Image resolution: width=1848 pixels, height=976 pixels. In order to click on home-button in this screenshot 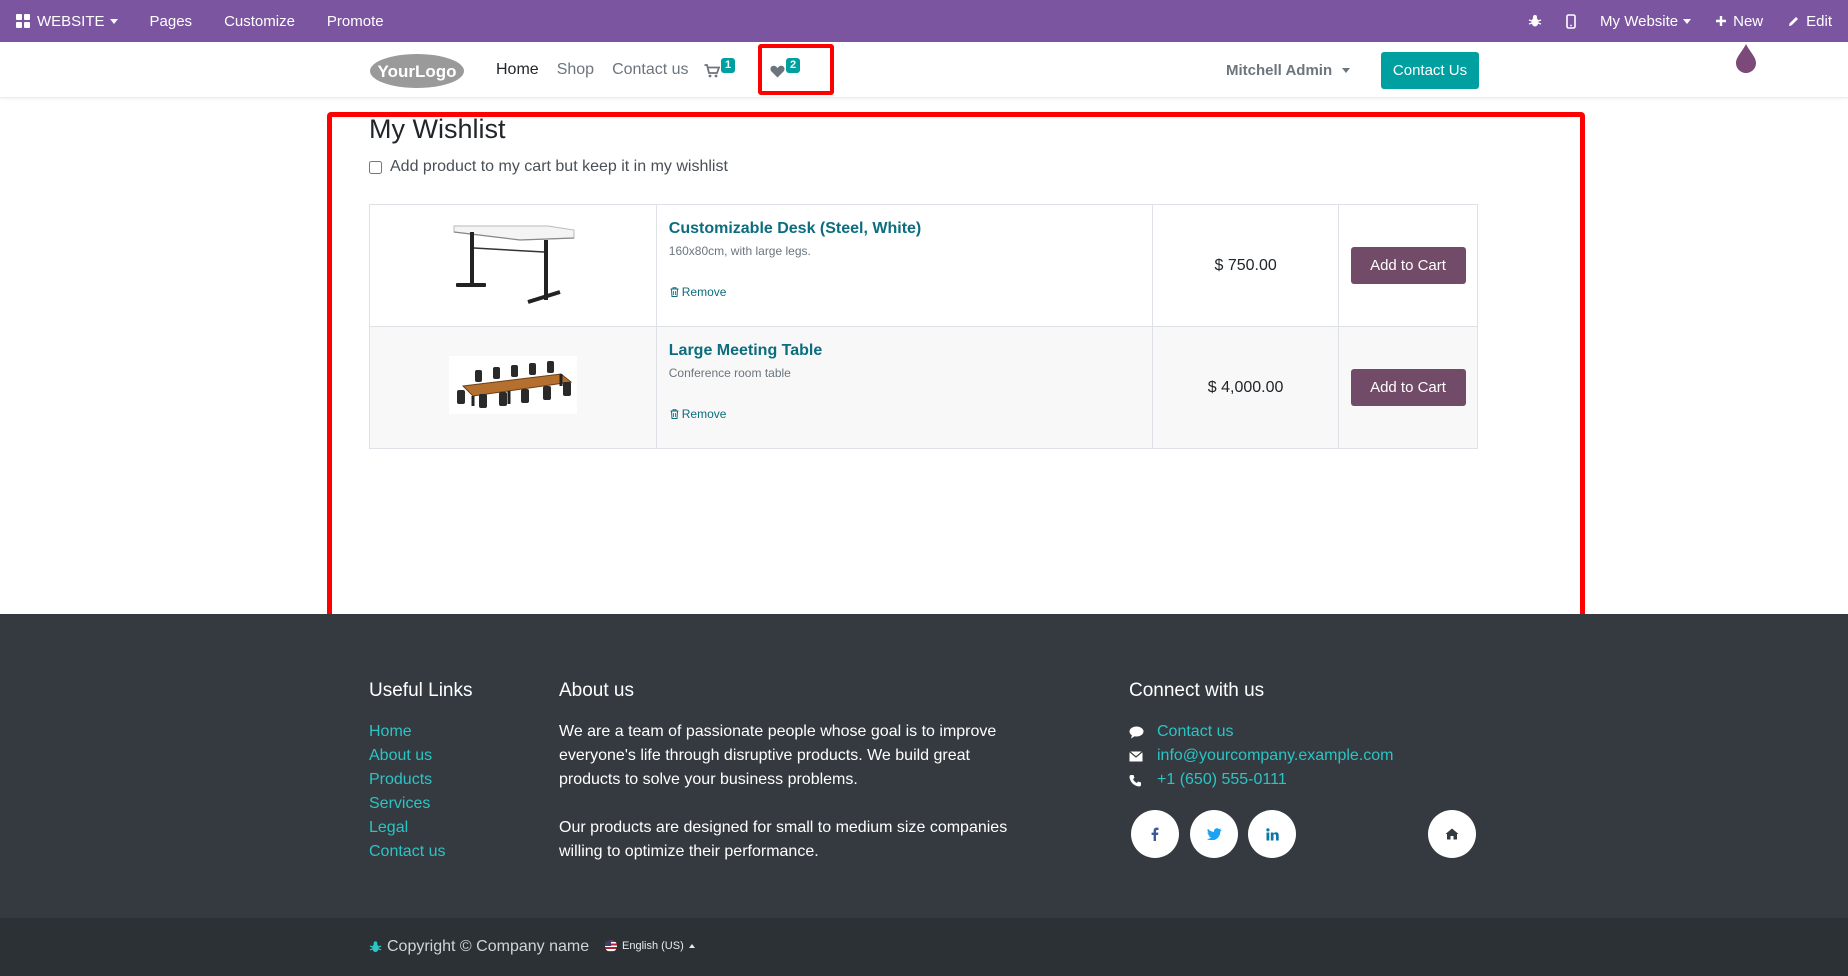, I will do `click(1452, 834)`.